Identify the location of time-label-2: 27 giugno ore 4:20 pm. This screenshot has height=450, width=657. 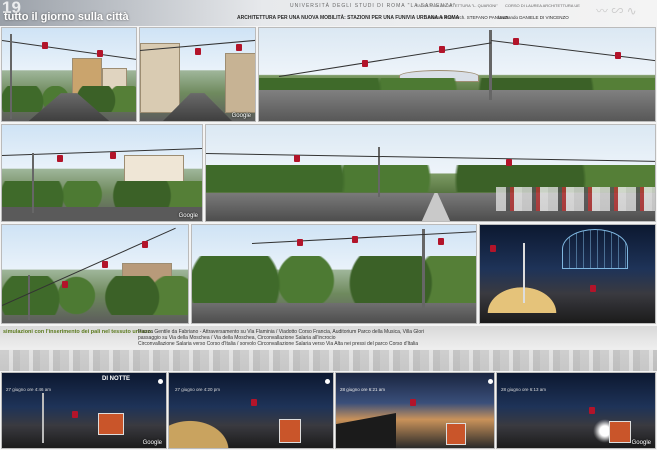
(198, 389).